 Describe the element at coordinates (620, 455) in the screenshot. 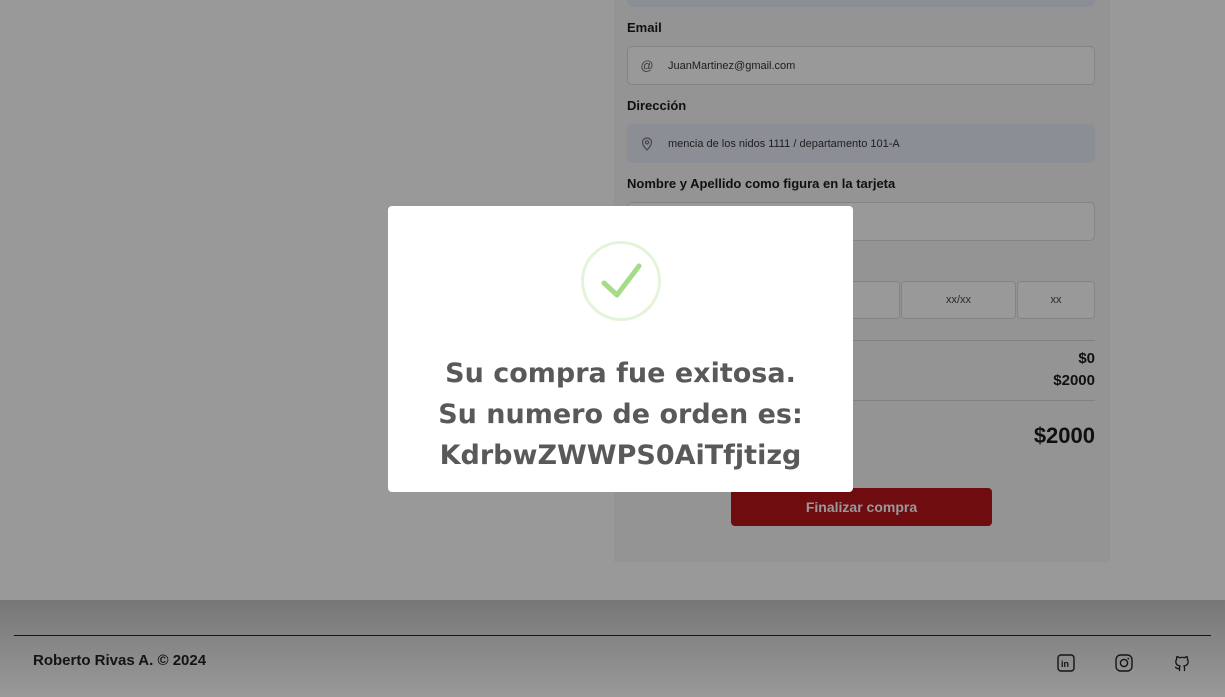

I see `order-number-value: KdrbwZWWPS0AiTfjtizg` at that location.